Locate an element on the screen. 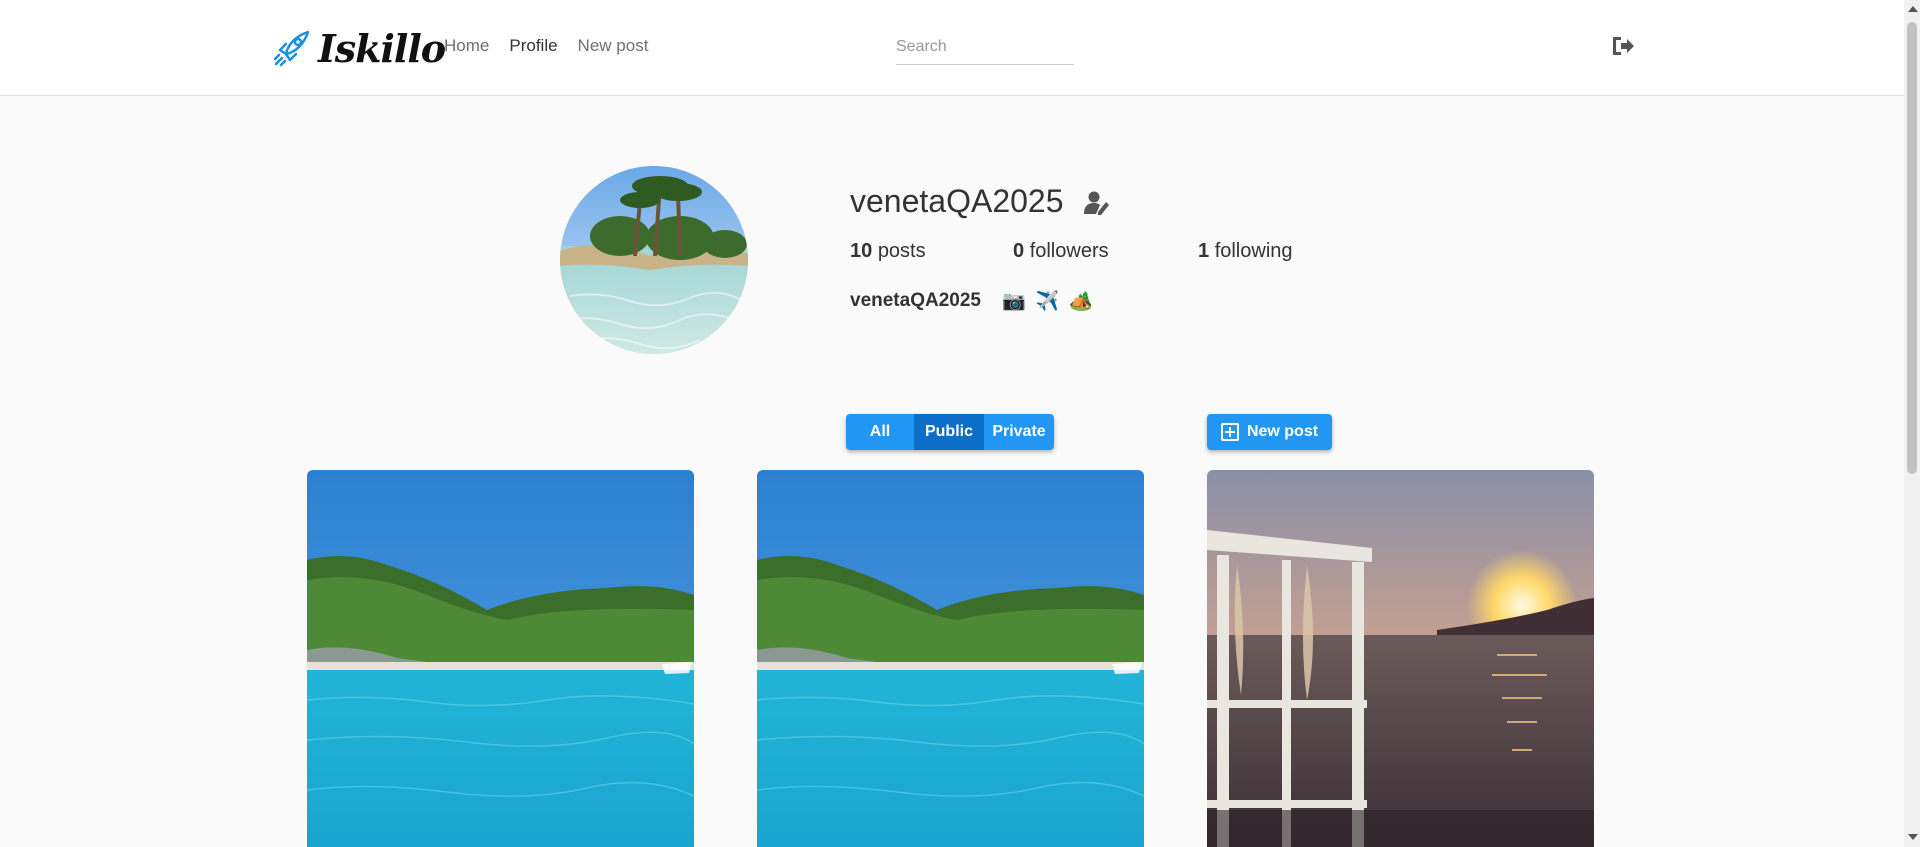  logo-text: Iskillo is located at coordinates (382, 48).